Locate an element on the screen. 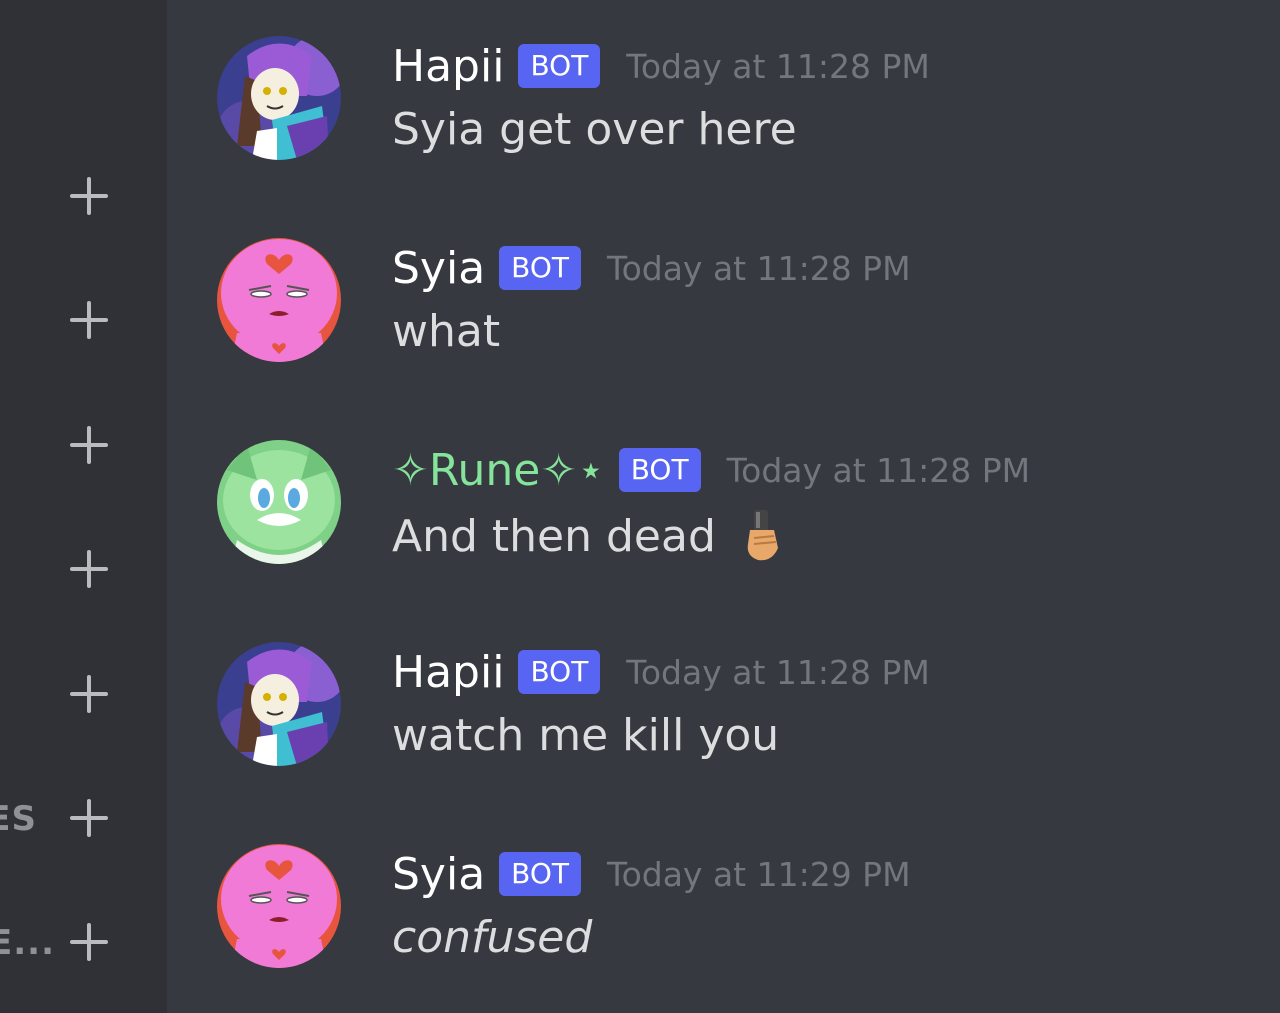 The image size is (1280, 1013). message-content: And then dead is located at coordinates (589, 536).